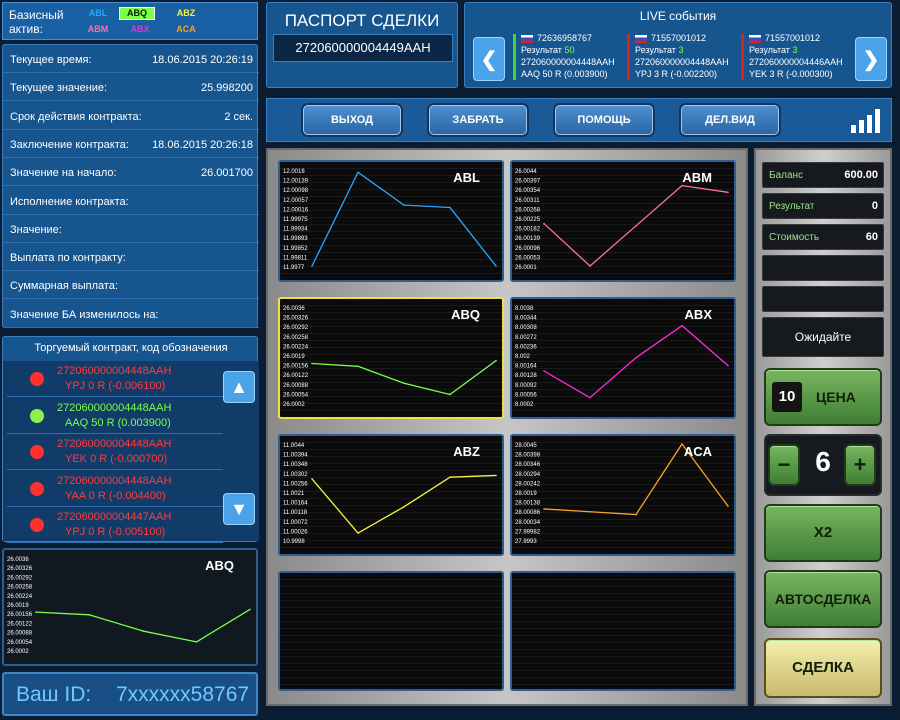 The height and width of the screenshot is (720, 900). I want to click on y-tick-label: 8.00128, so click(526, 376).